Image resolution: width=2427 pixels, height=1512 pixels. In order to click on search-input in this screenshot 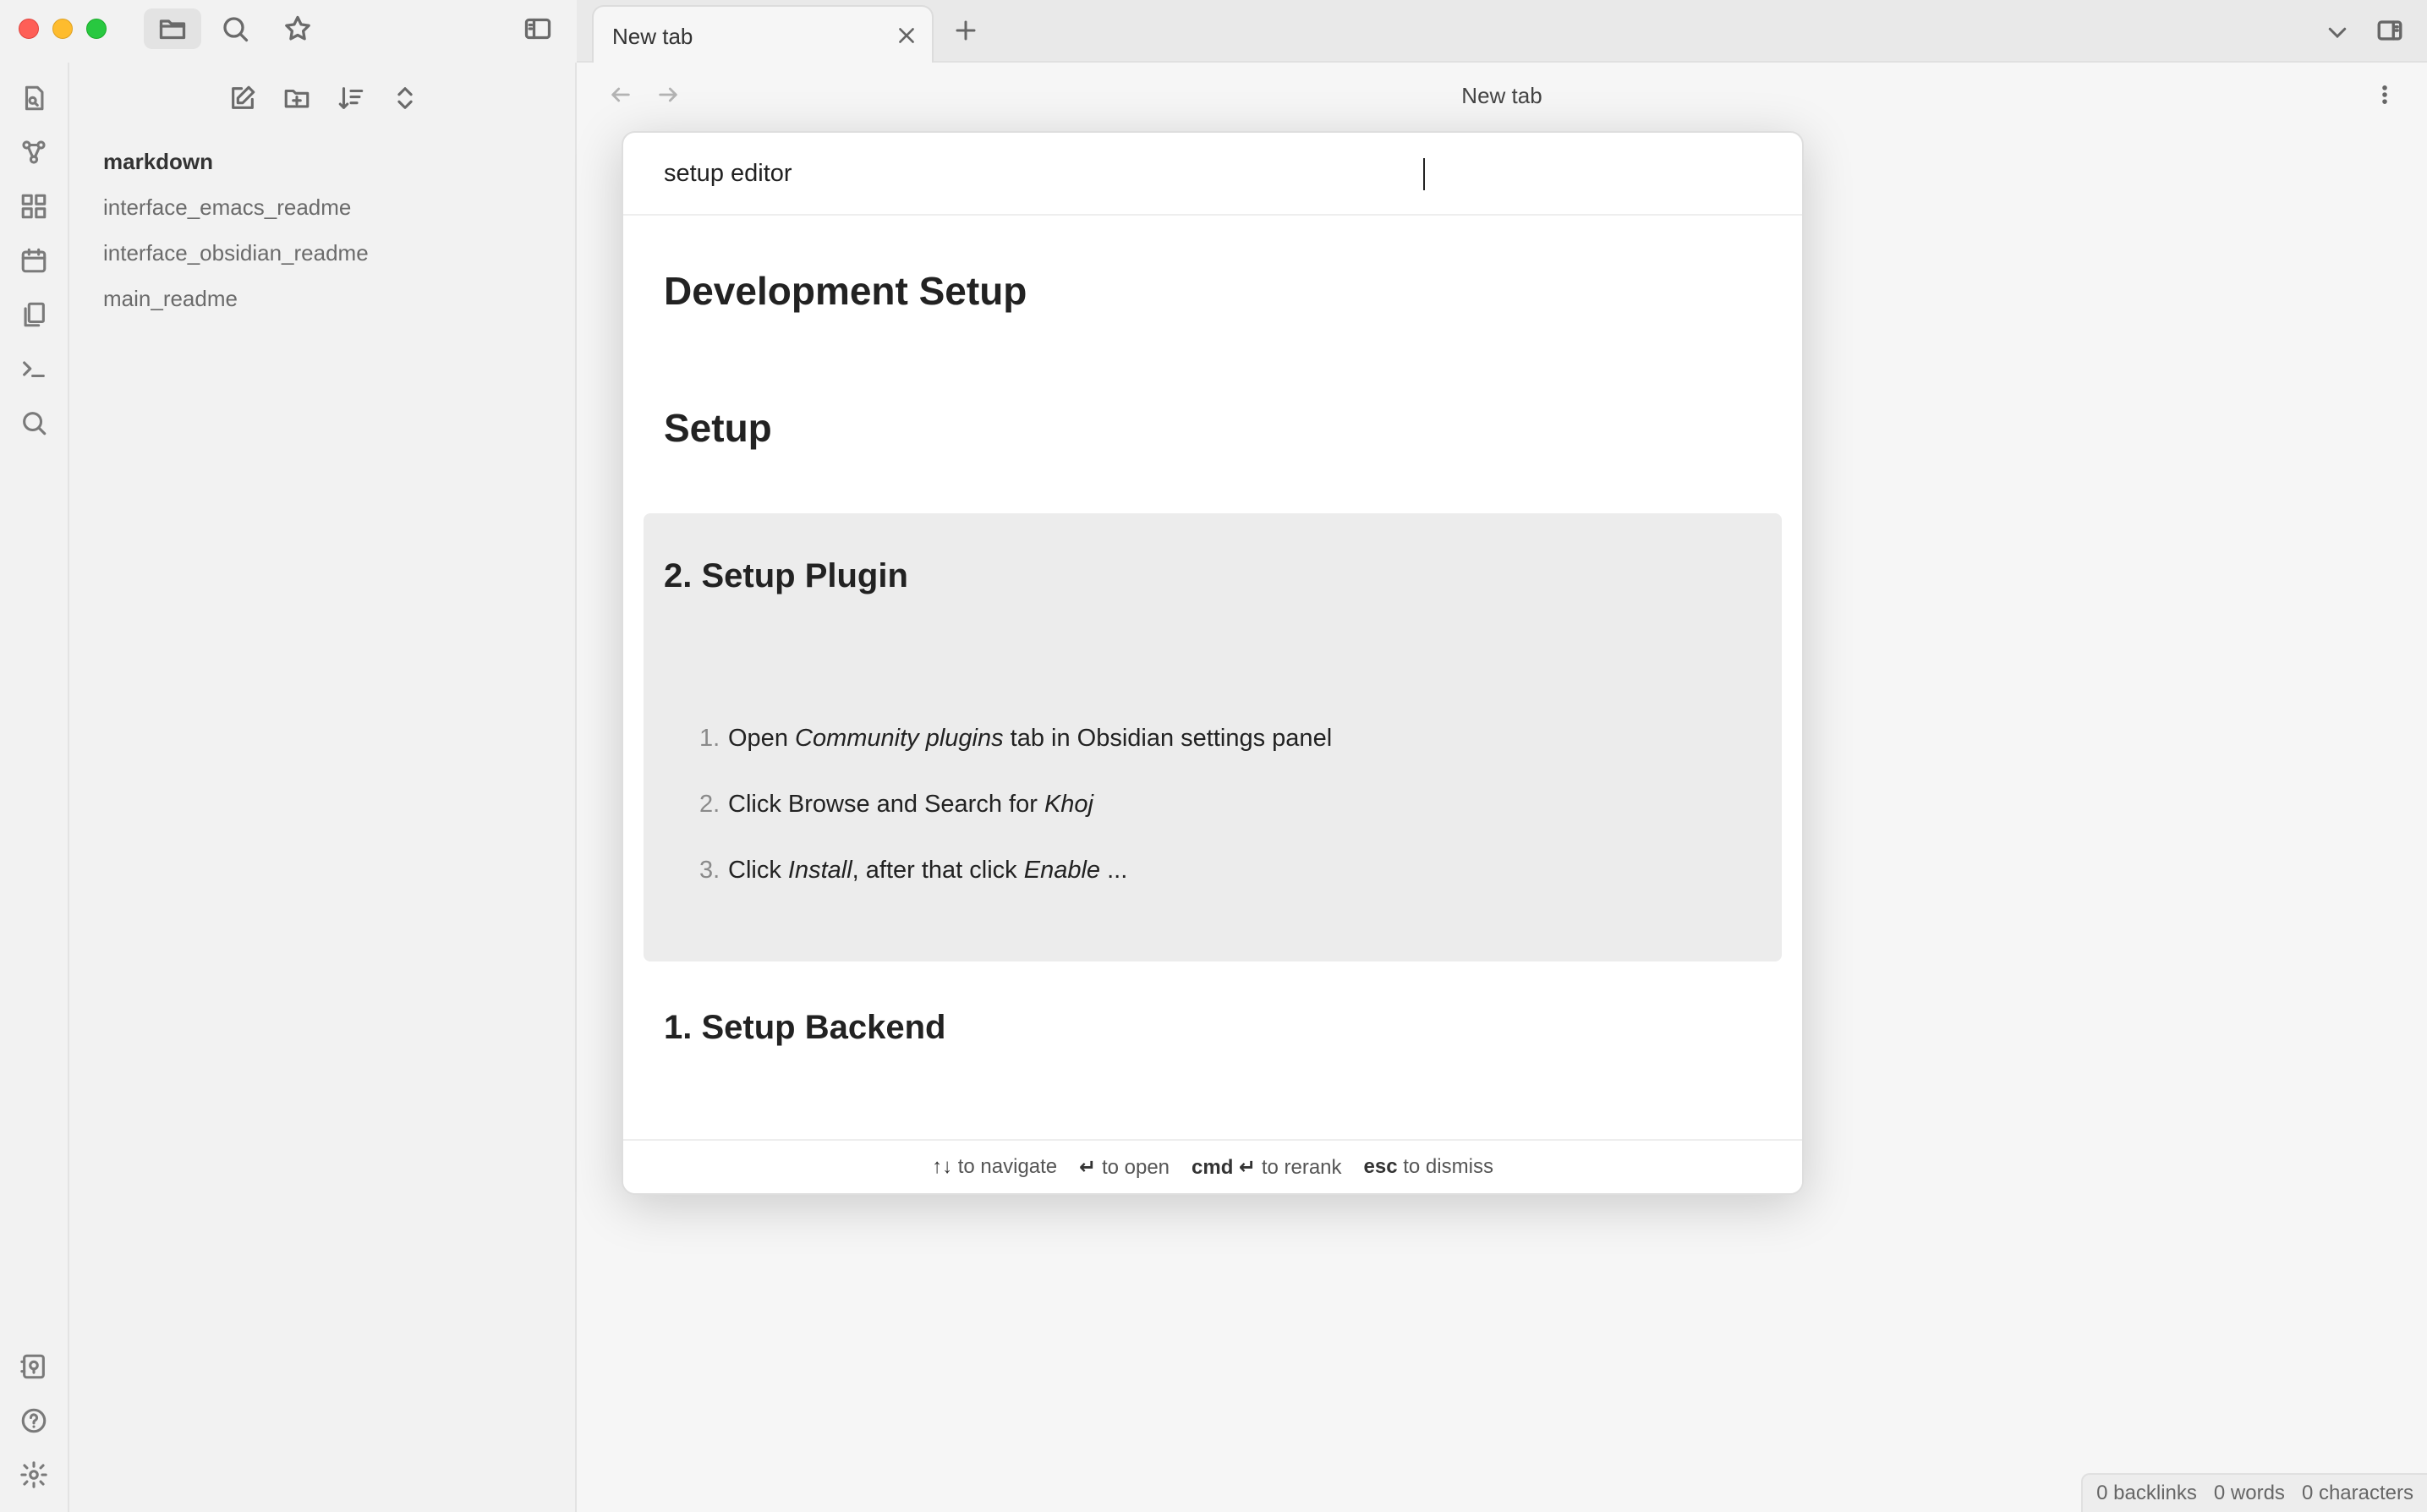, I will do `click(1212, 174)`.